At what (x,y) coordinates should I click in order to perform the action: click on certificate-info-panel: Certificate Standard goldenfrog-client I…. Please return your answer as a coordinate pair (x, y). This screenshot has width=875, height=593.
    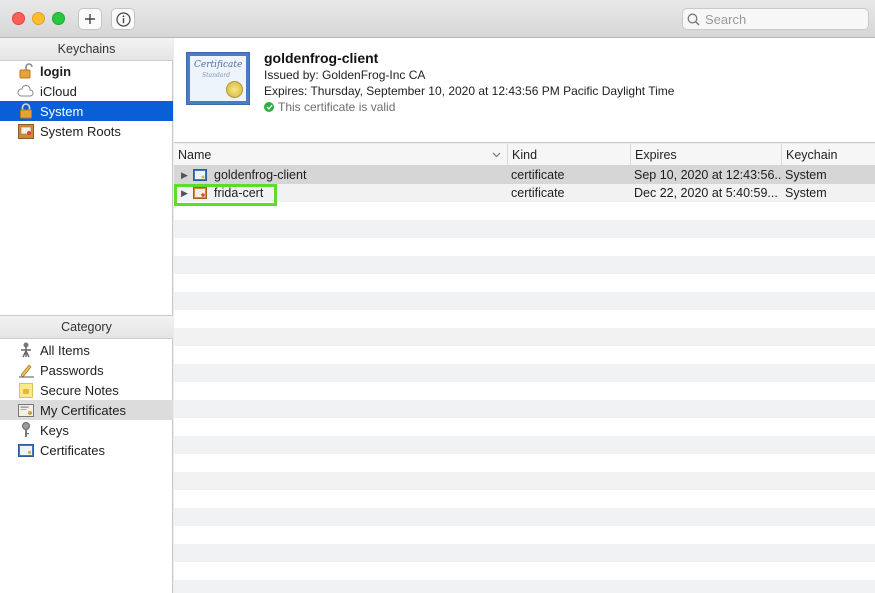
    Looking at the image, I should click on (524, 90).